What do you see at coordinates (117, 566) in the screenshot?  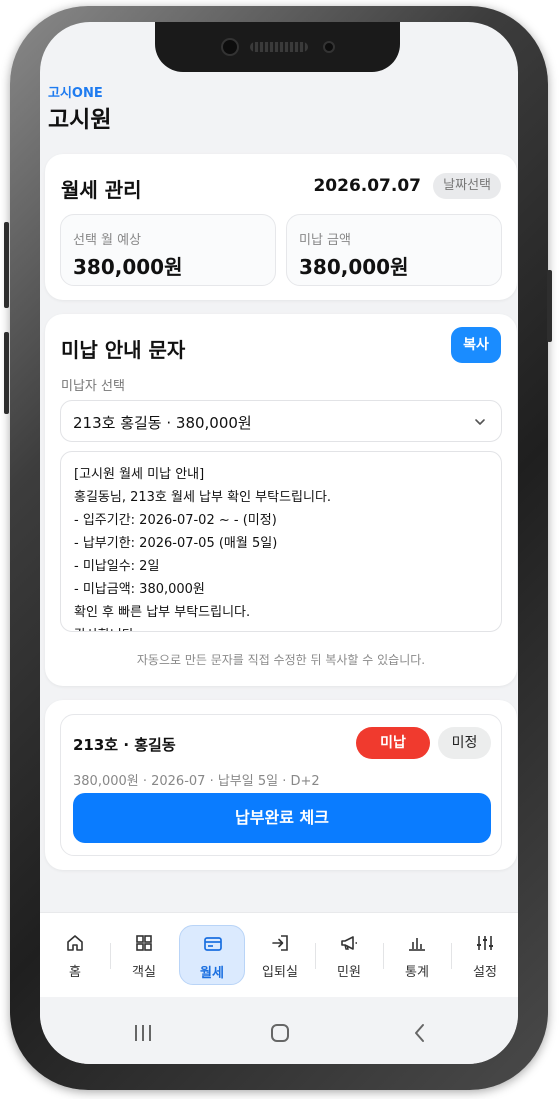 I see `message-line: - 미납일수: 2일` at bounding box center [117, 566].